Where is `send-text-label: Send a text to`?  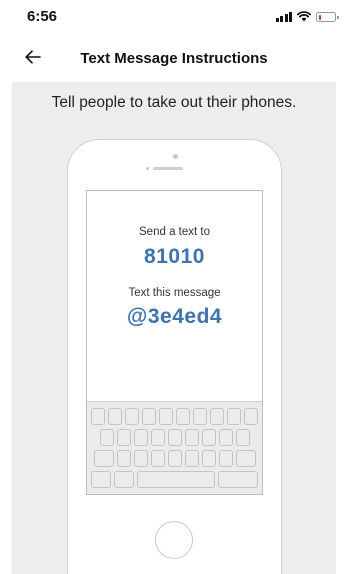 send-text-label: Send a text to is located at coordinates (174, 232).